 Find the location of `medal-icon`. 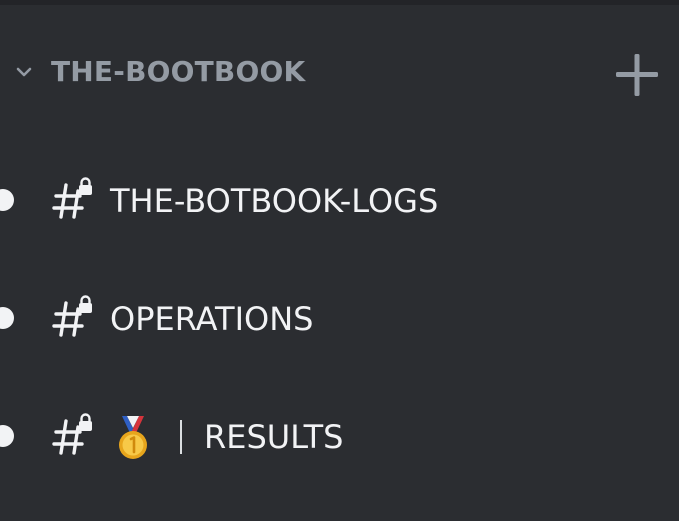

medal-icon is located at coordinates (133, 437).